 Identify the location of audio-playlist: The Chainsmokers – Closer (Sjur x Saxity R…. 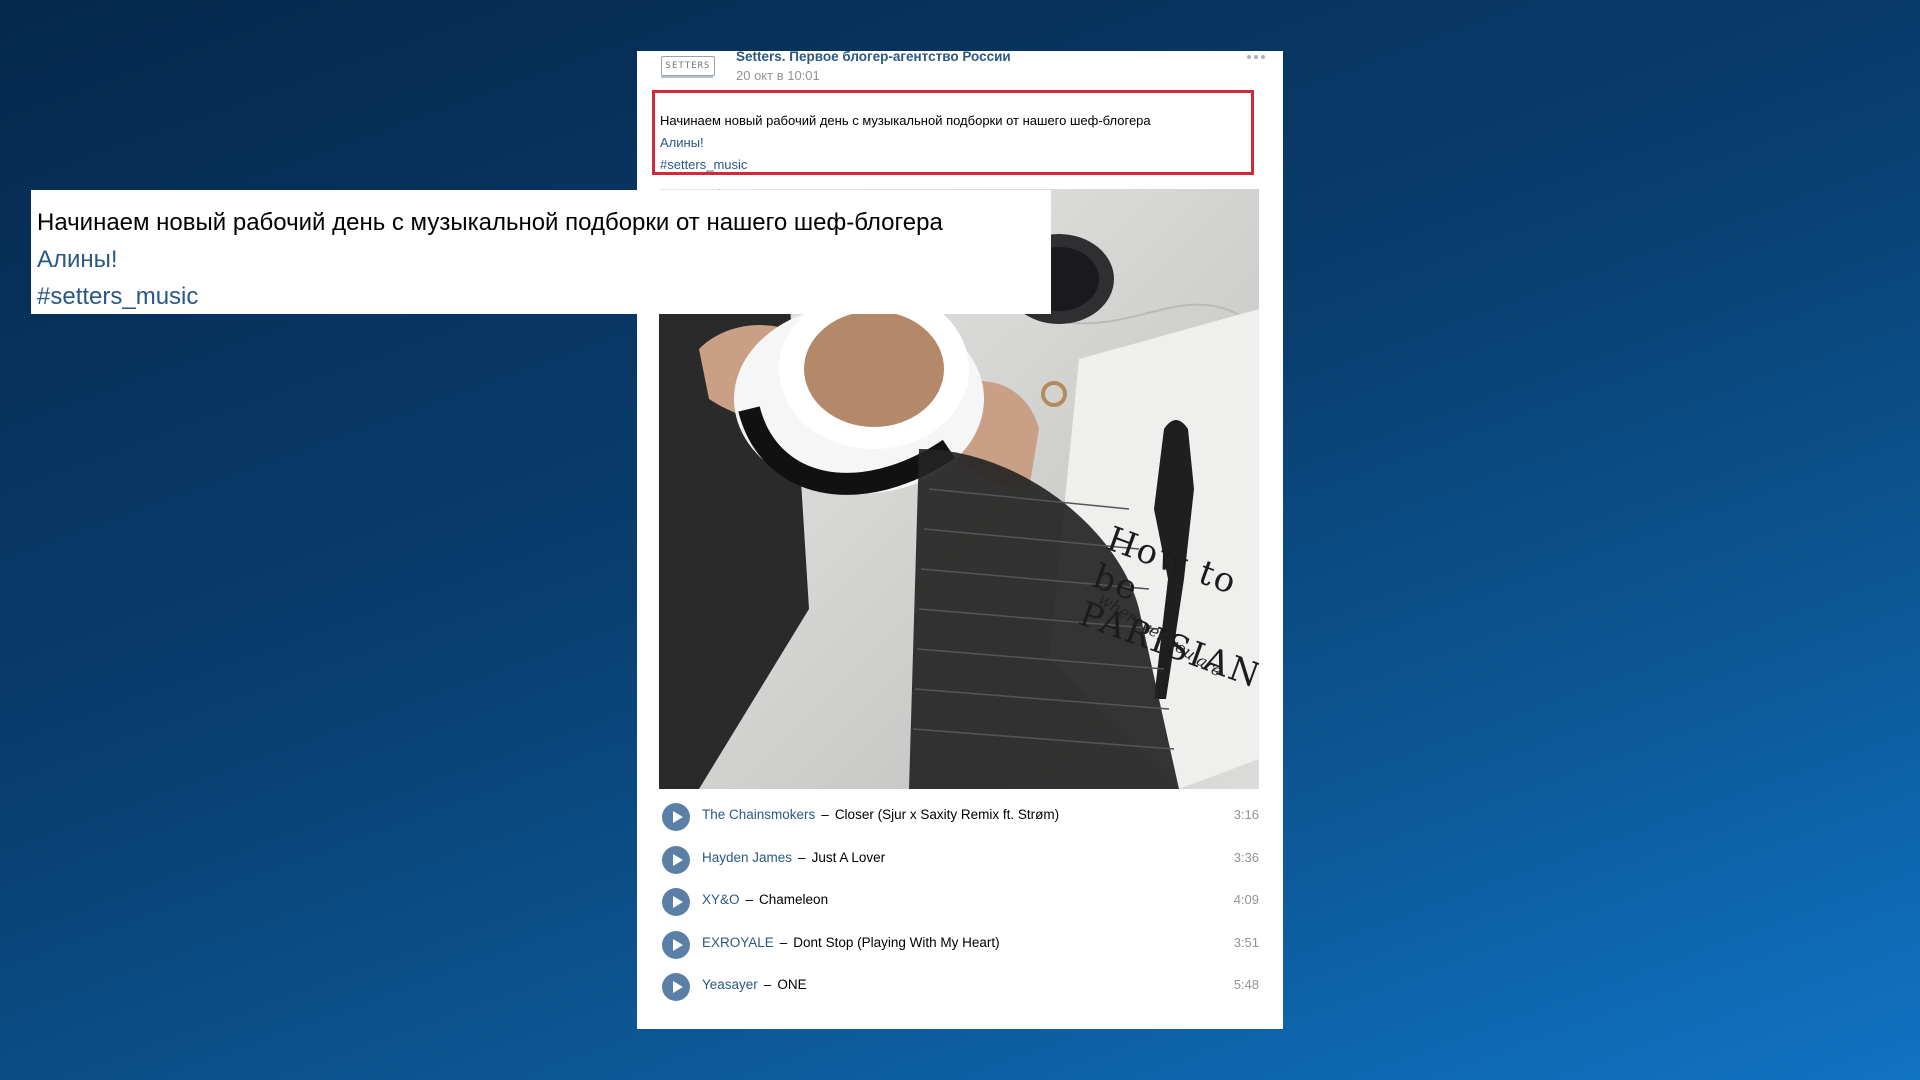
(960, 903).